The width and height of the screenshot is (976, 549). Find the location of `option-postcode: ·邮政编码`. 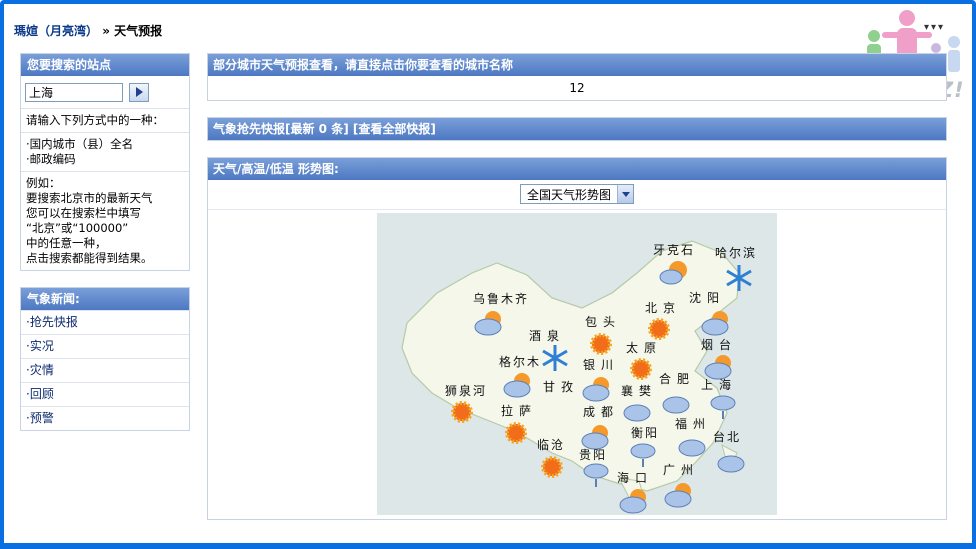

option-postcode: ·邮政编码 is located at coordinates (51, 159).